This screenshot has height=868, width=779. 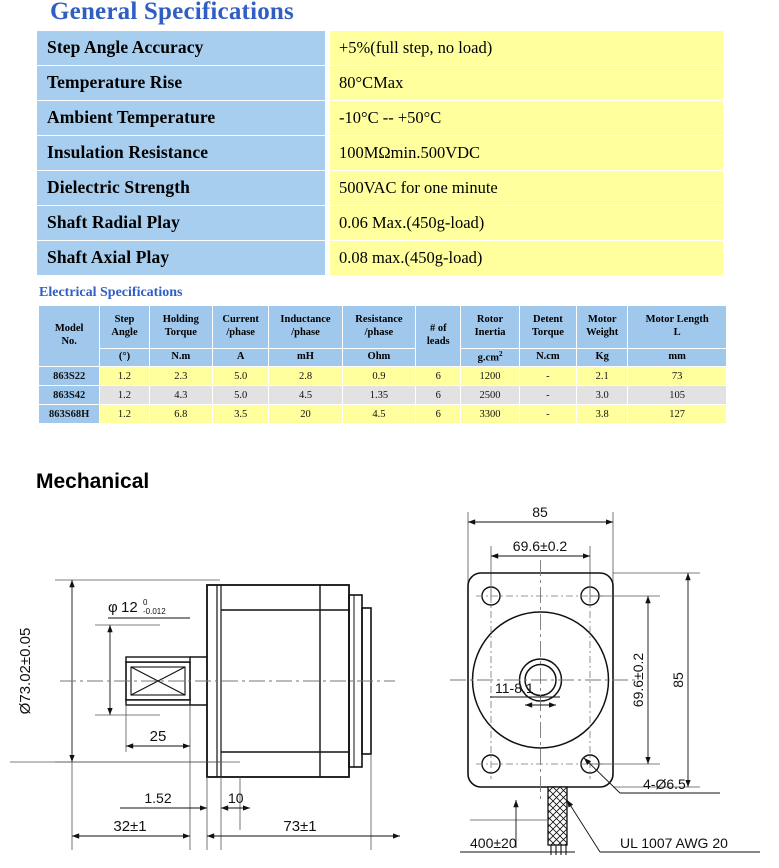 I want to click on table-row: Shaft Radial Play 0.06 Max.(450g-load), so click(x=380, y=223).